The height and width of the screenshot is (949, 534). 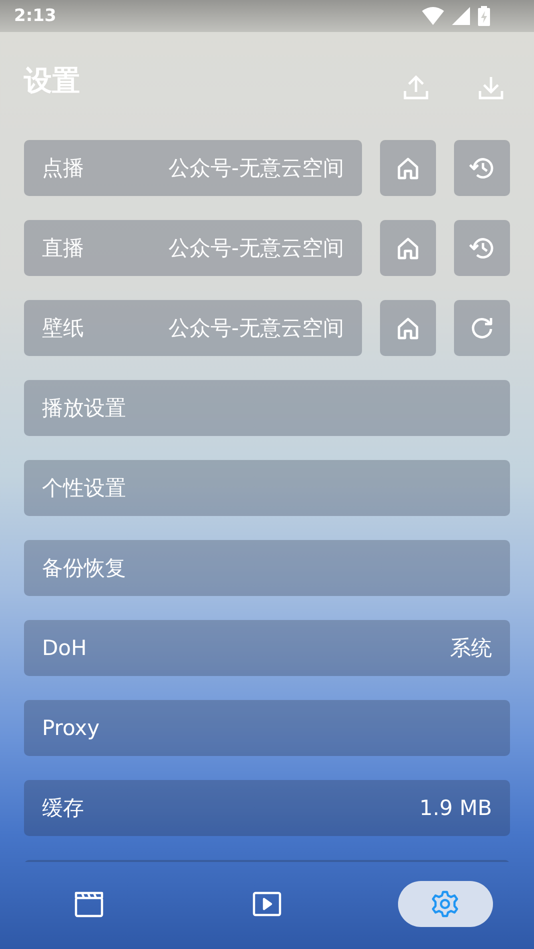 What do you see at coordinates (63, 168) in the screenshot?
I see `row-label: 点播` at bounding box center [63, 168].